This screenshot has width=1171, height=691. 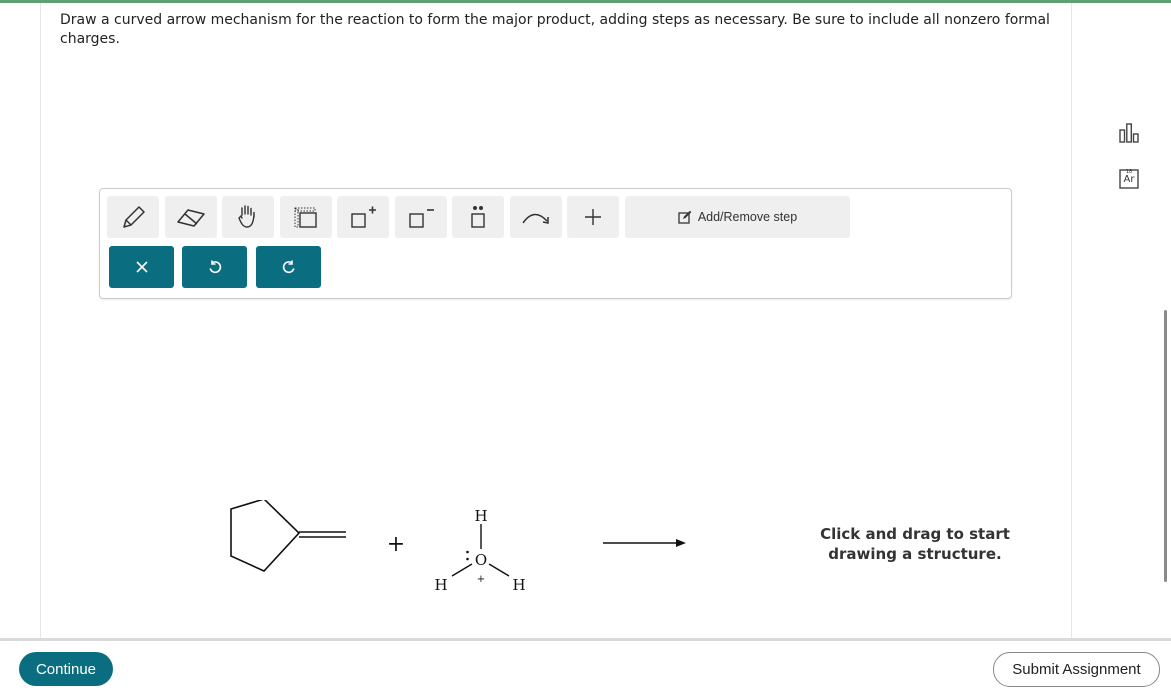 I want to click on add-remove-step-label: Add/Remove step, so click(x=747, y=217).